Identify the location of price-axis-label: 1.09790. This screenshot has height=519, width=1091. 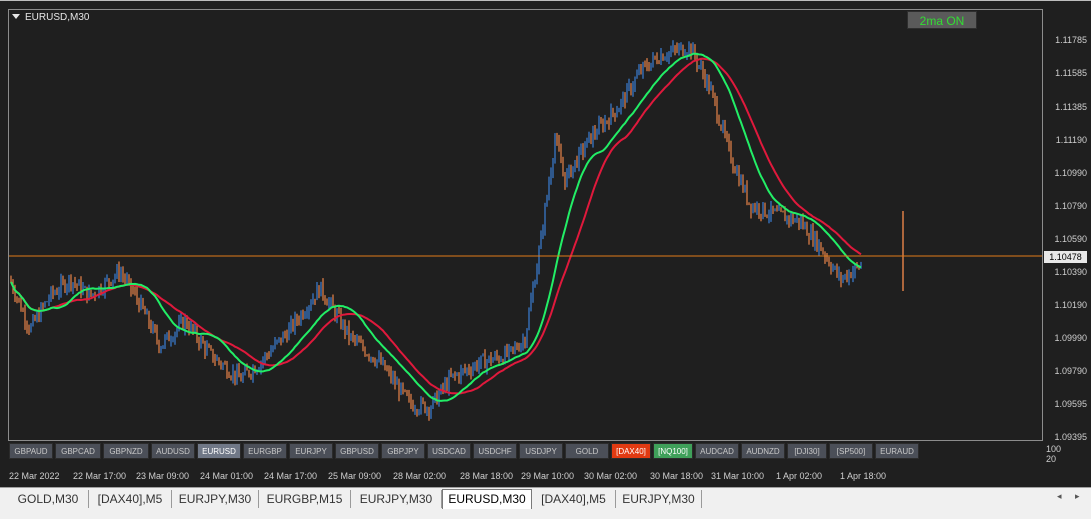
(1070, 371).